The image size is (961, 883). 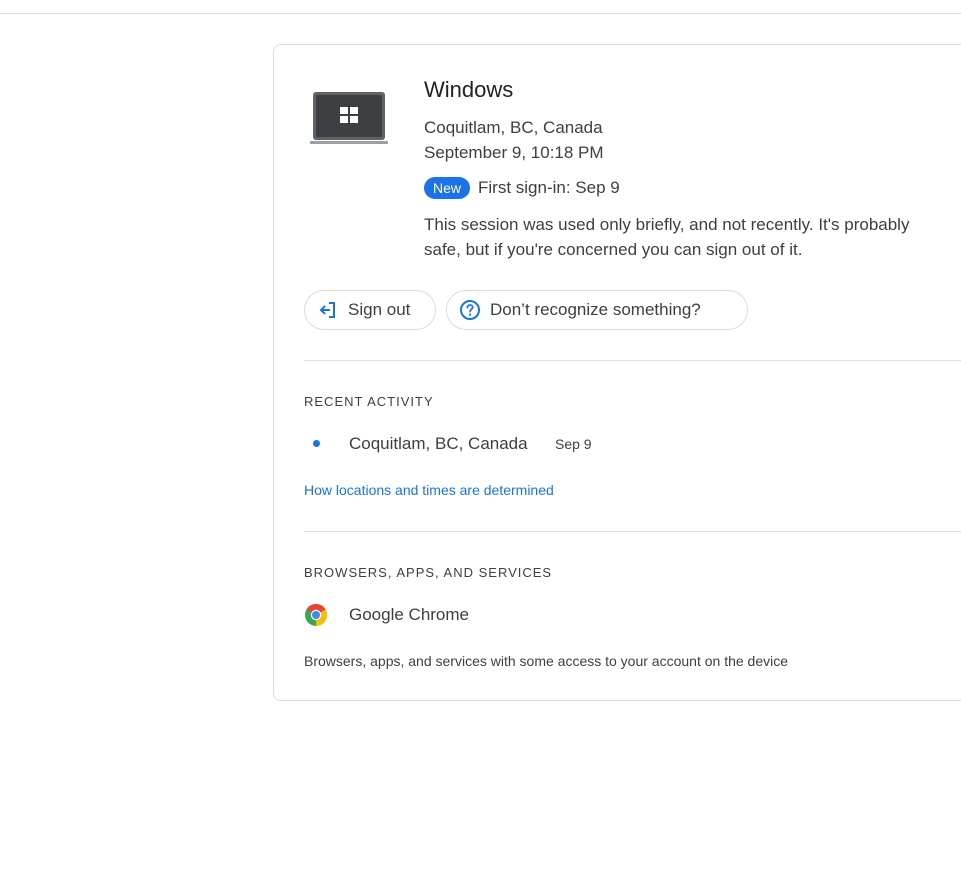 I want to click on device-title: Windows, so click(x=469, y=89).